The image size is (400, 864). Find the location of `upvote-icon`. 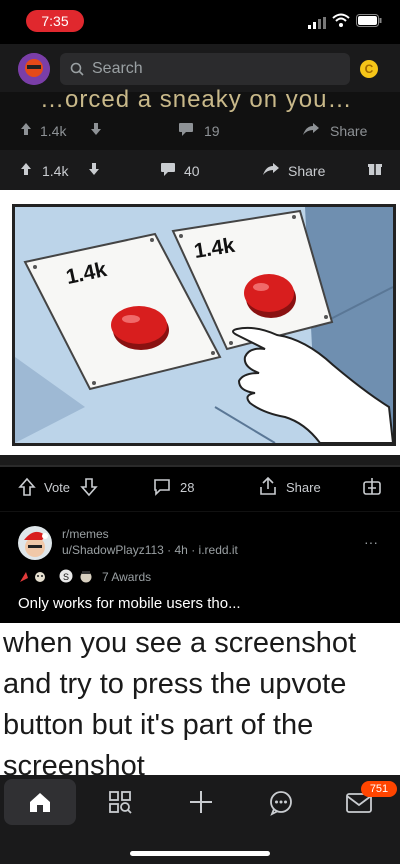

upvote-icon is located at coordinates (27, 489).